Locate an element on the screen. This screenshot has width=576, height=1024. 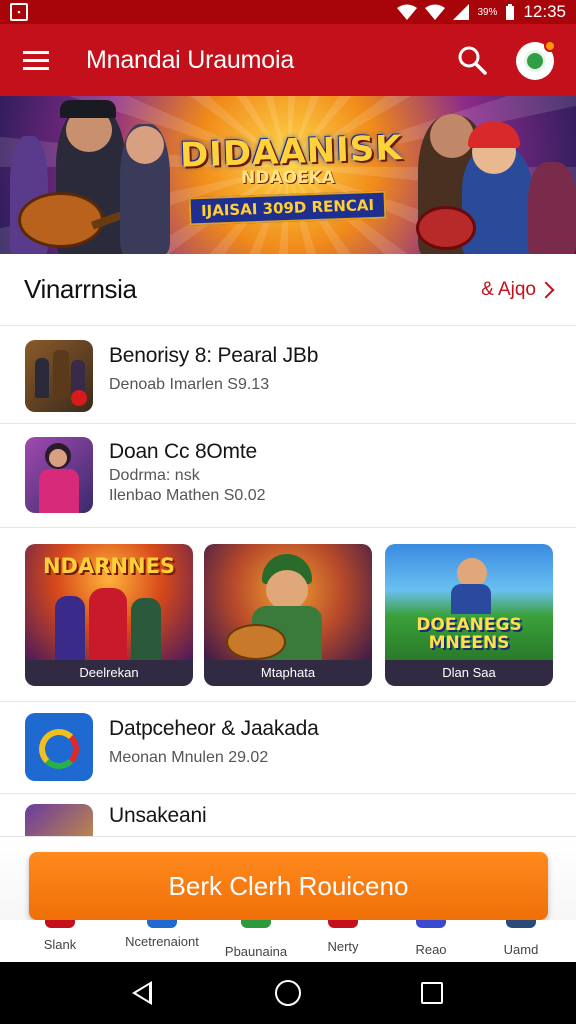
nav-label: Slank is located at coordinates (60, 944).